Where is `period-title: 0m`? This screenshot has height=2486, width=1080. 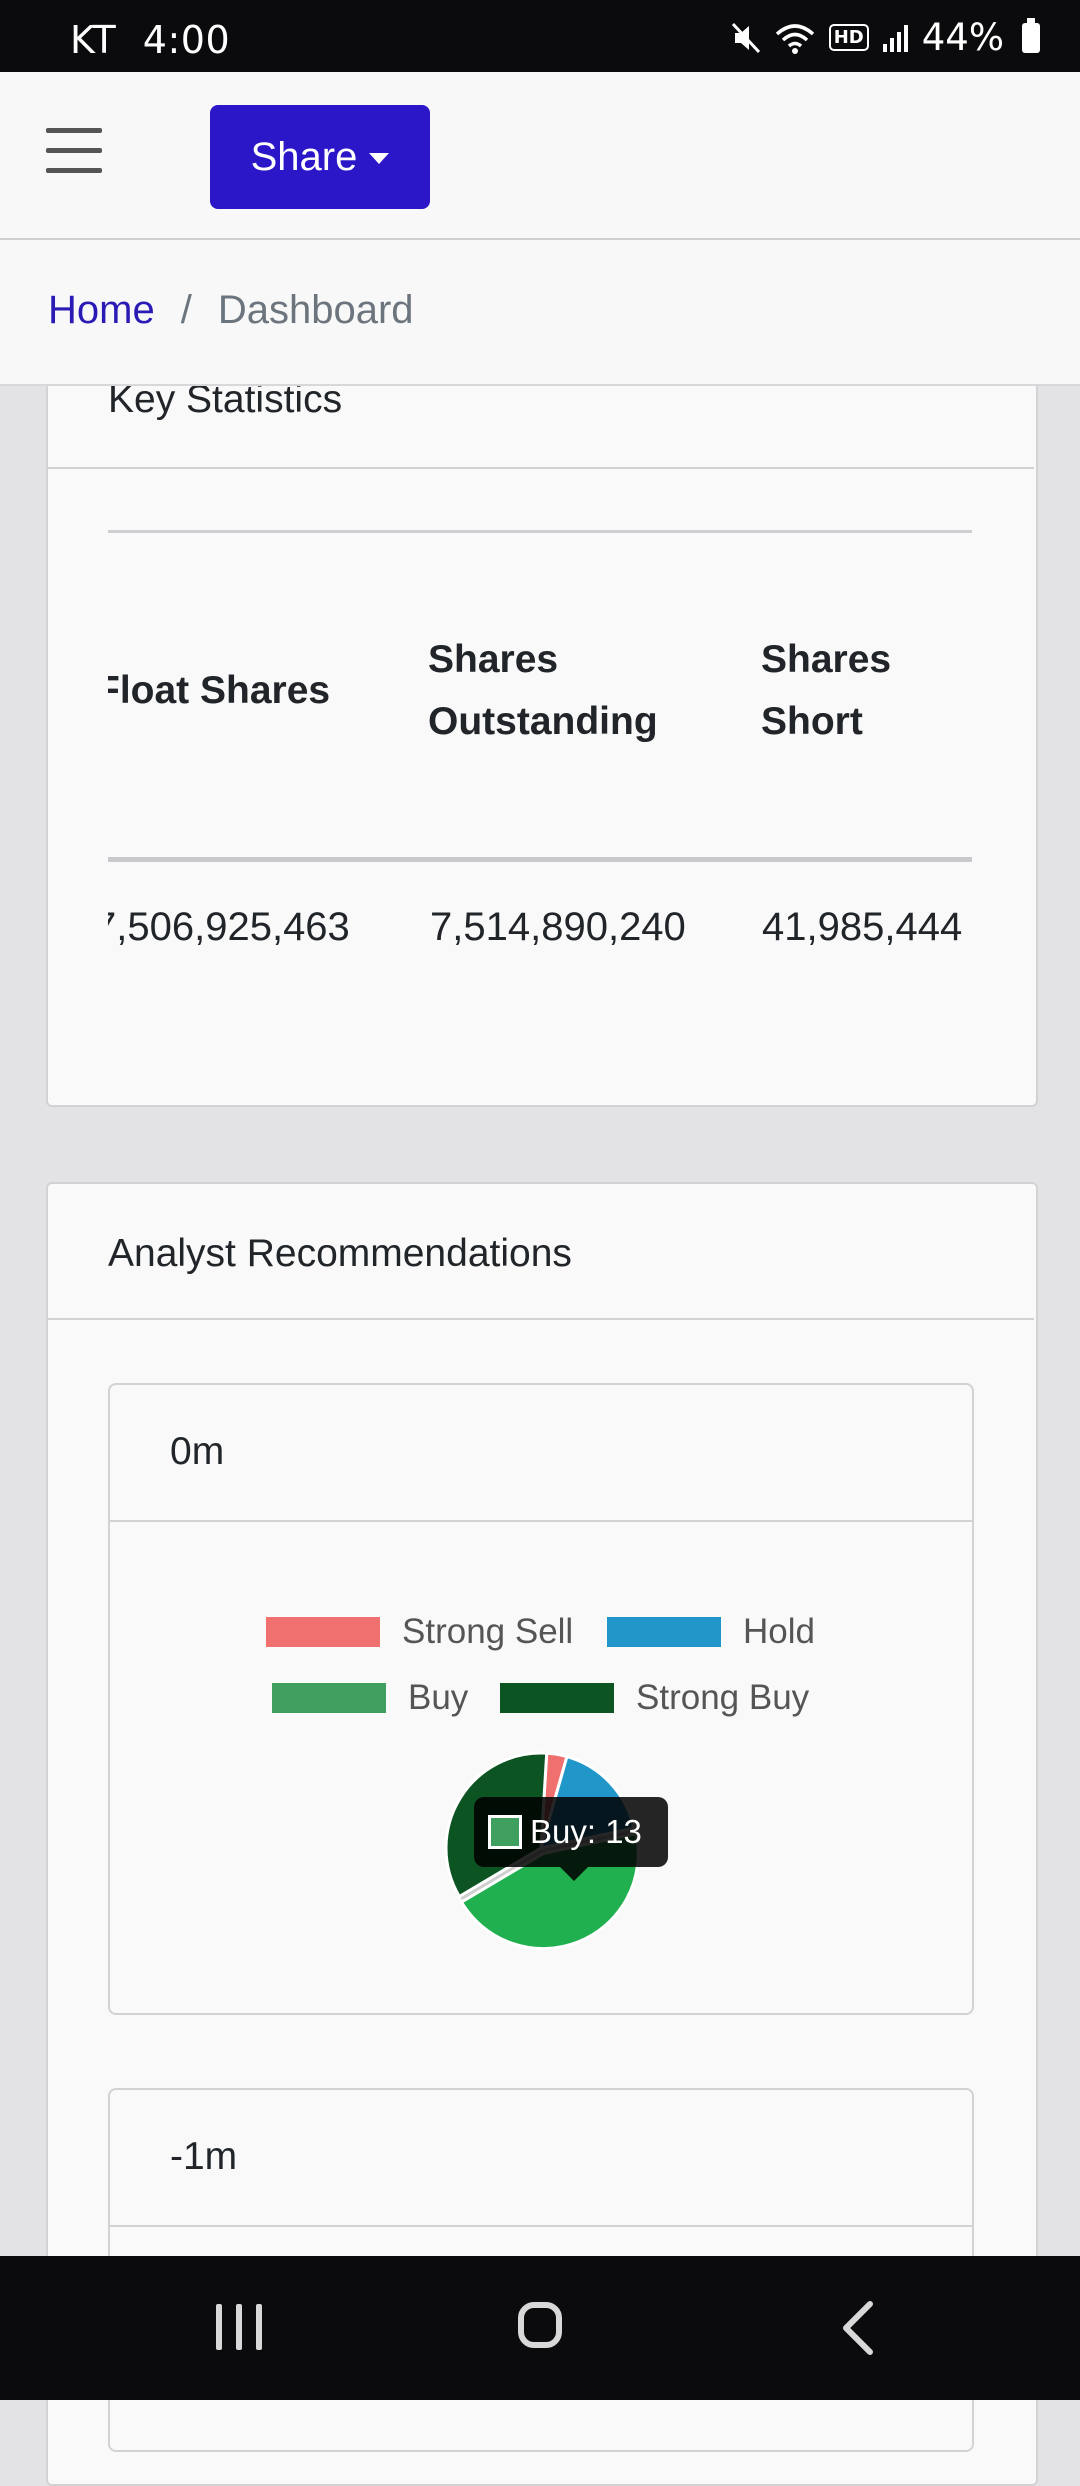
period-title: 0m is located at coordinates (197, 1451).